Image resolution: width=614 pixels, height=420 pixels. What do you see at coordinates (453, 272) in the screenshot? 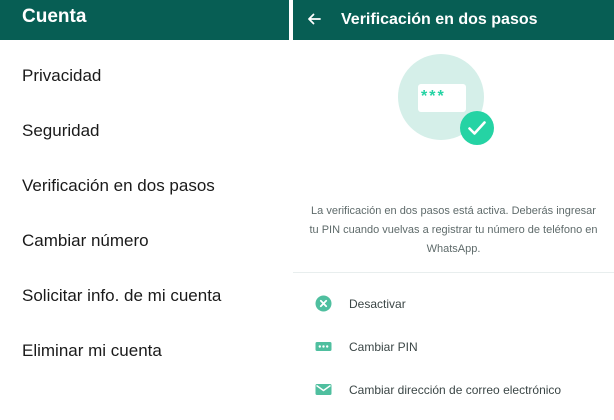
I see `section-separator` at bounding box center [453, 272].